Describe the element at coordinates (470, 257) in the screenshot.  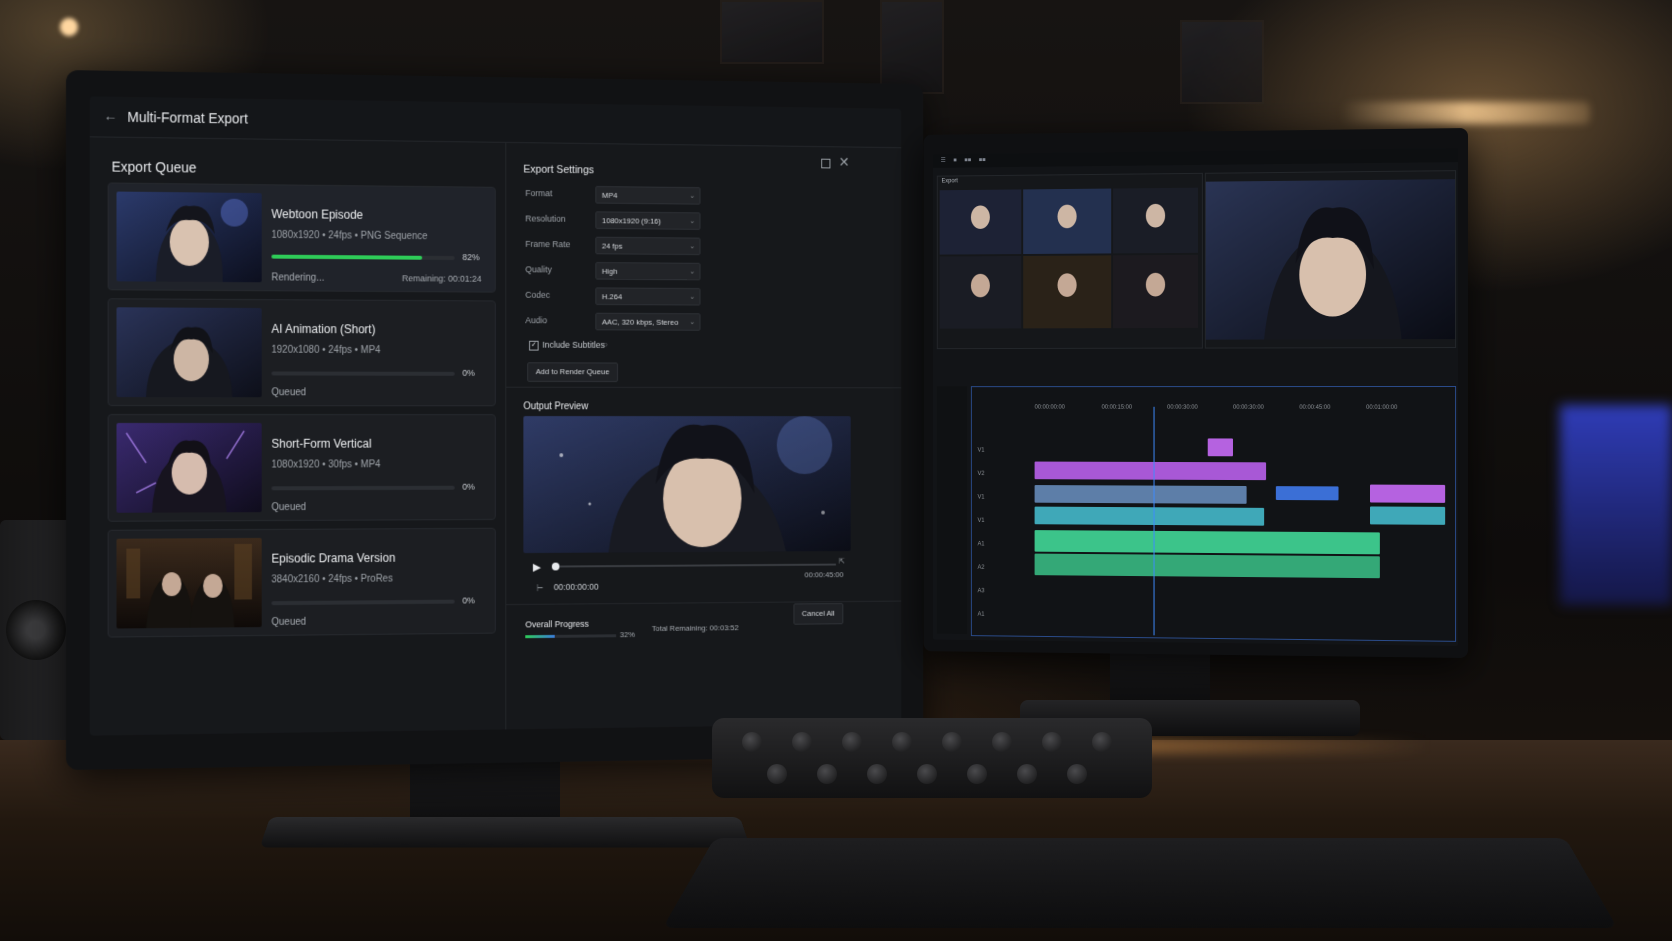
I see `queue-item-percent: 82%` at that location.